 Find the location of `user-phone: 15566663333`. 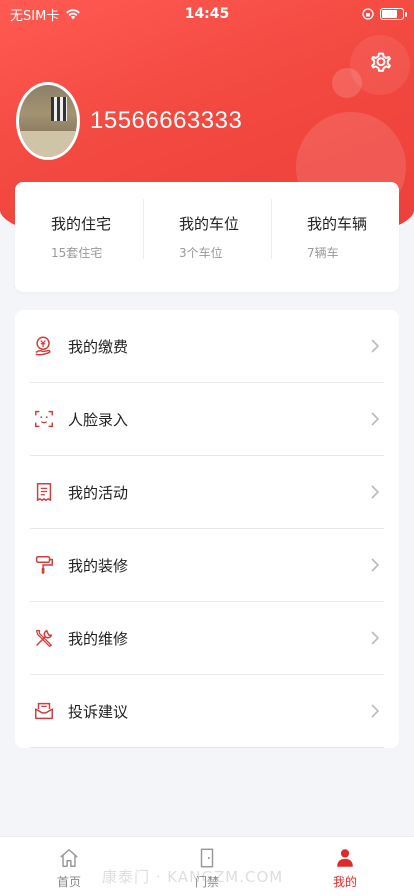

user-phone: 15566663333 is located at coordinates (166, 120).